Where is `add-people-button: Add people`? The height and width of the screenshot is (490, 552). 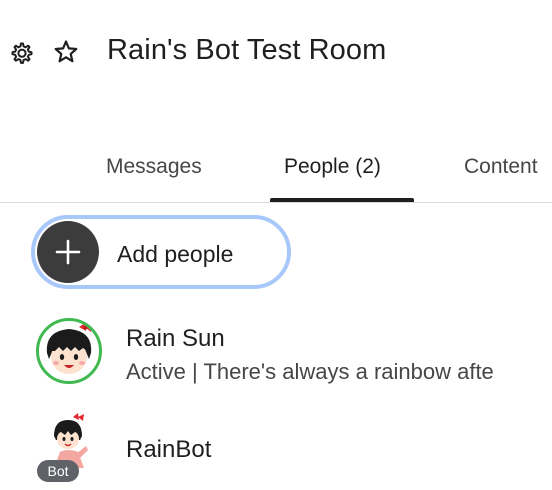
add-people-button: Add people is located at coordinates (161, 252).